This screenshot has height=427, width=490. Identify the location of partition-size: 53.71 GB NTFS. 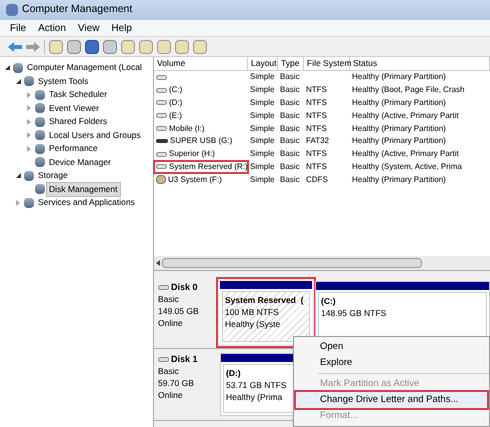
(256, 385).